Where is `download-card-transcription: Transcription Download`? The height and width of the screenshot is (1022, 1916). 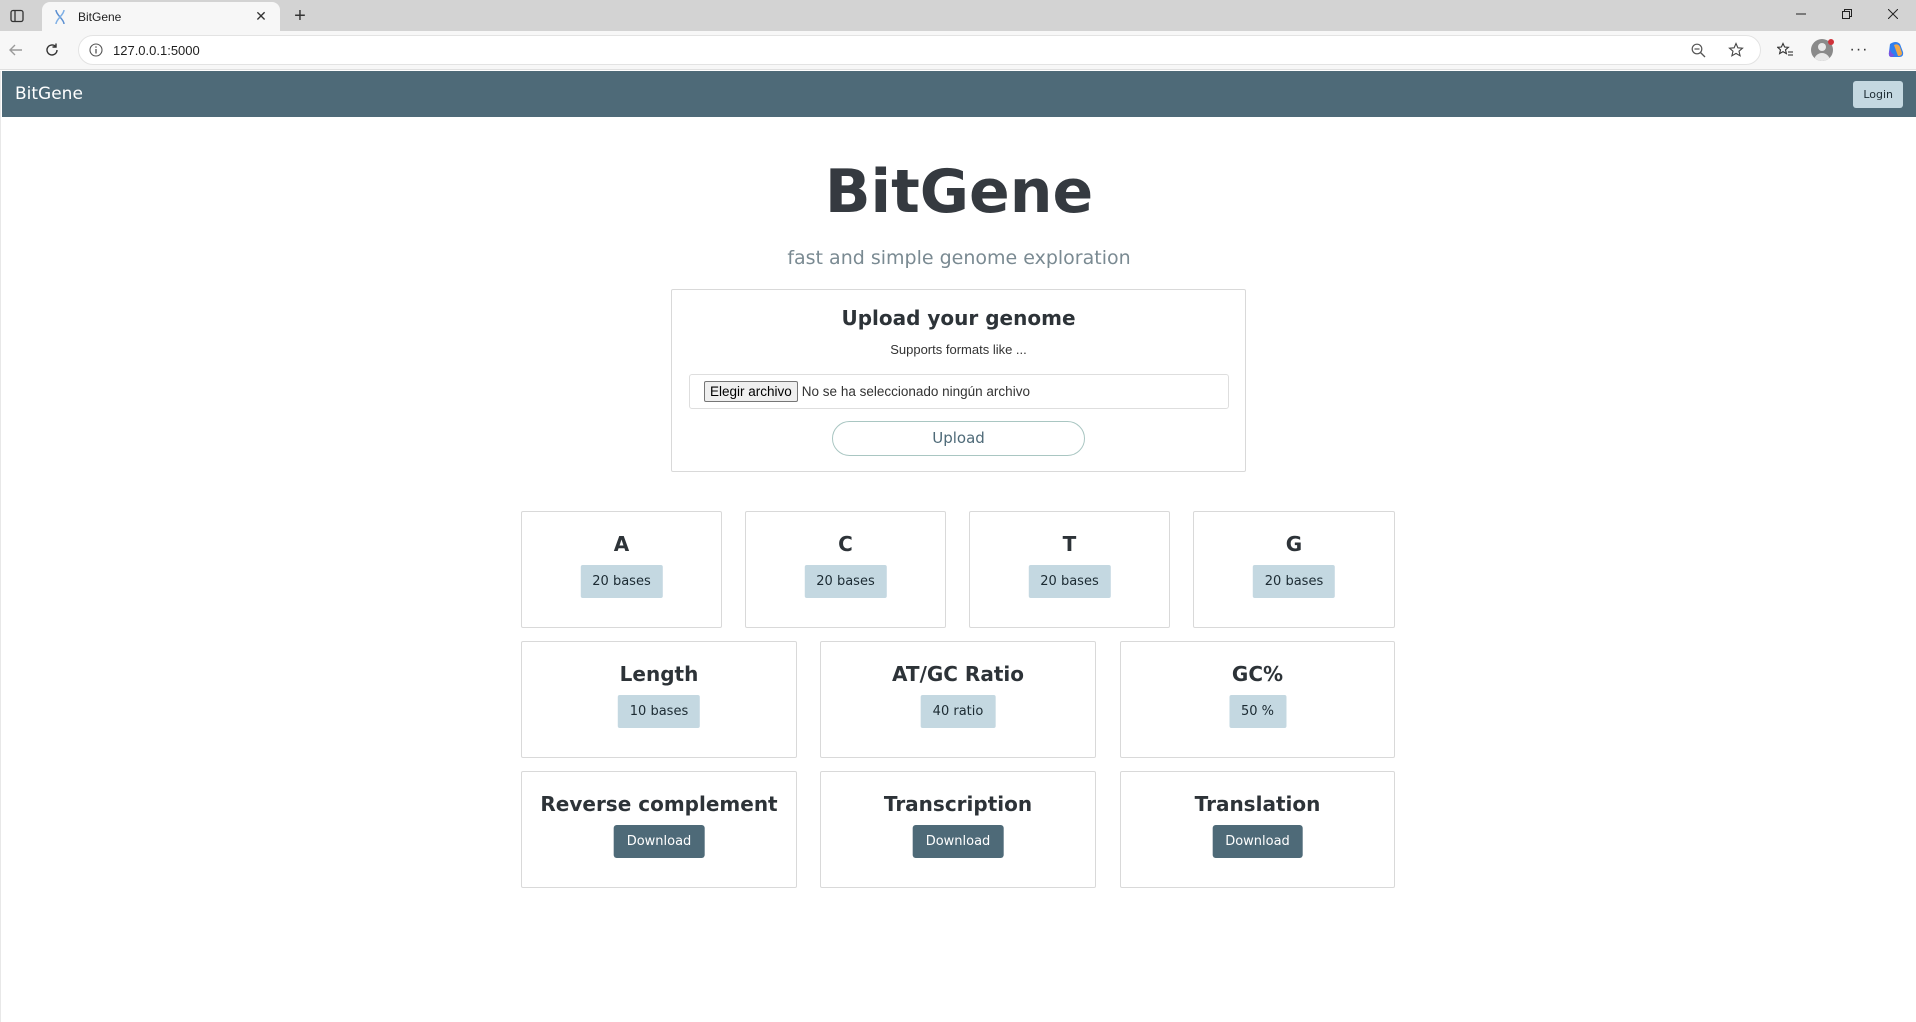 download-card-transcription: Transcription Download is located at coordinates (958, 829).